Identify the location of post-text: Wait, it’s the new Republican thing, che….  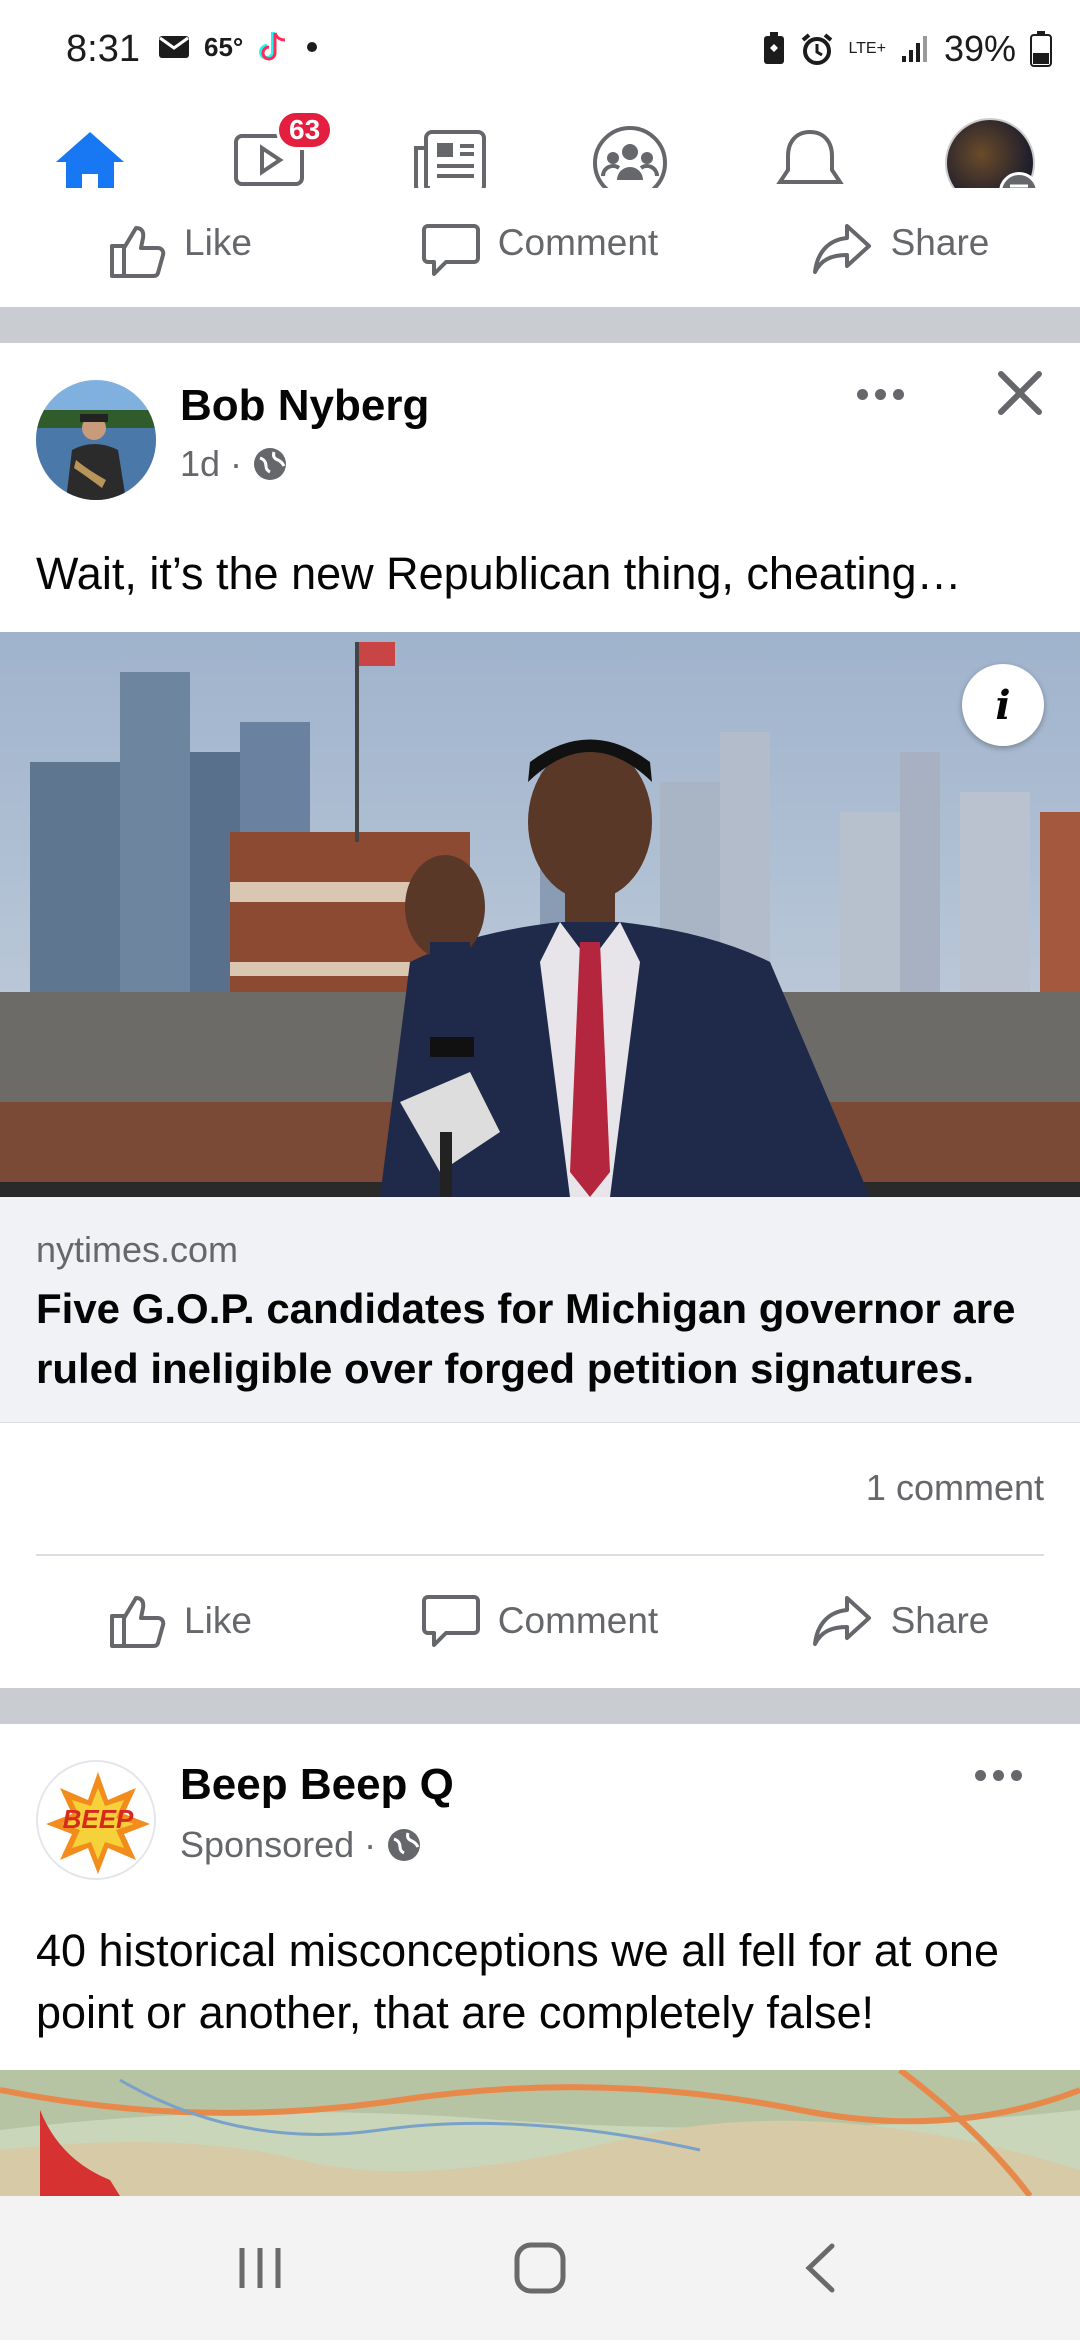
(499, 573).